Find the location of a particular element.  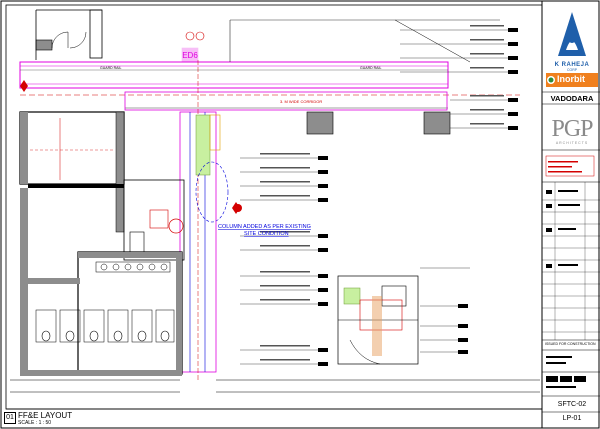

client-sub: CORP is located at coordinates (572, 70).